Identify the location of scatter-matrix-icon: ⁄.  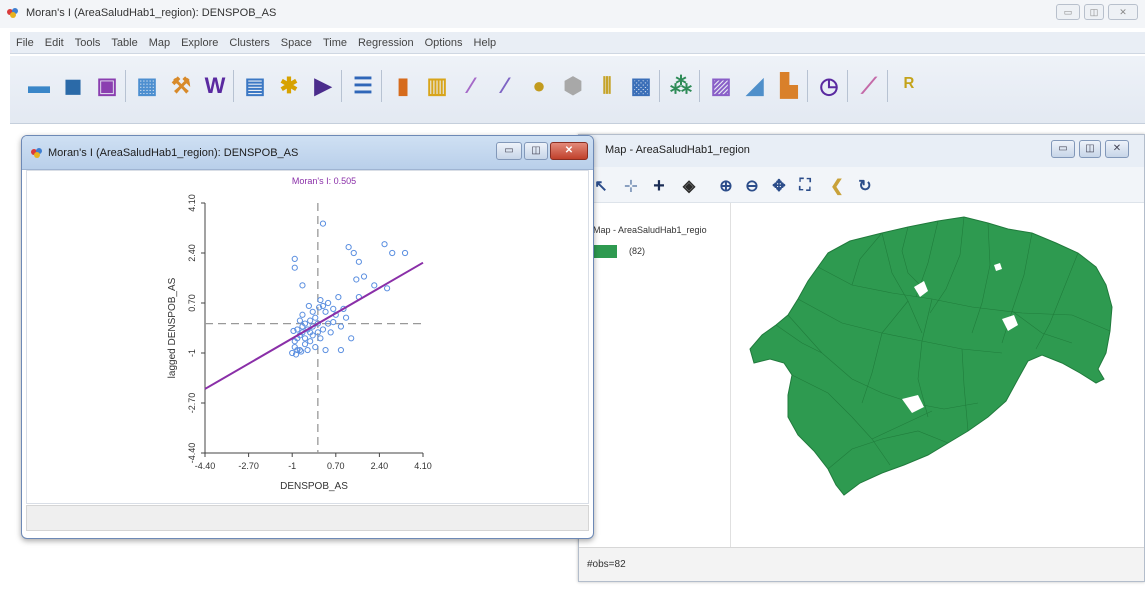
(505, 86).